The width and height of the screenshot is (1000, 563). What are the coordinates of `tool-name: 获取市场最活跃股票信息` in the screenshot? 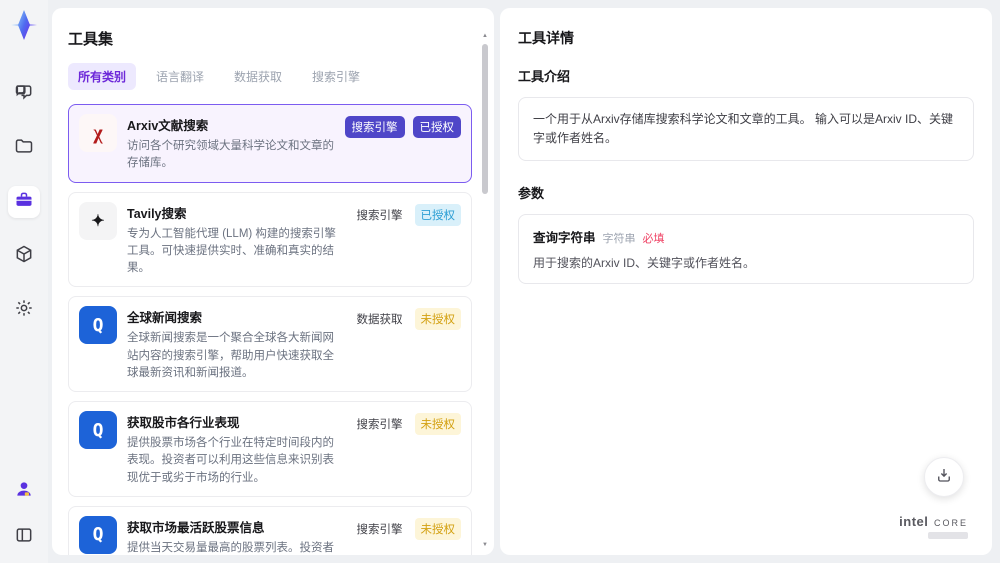 It's located at (196, 527).